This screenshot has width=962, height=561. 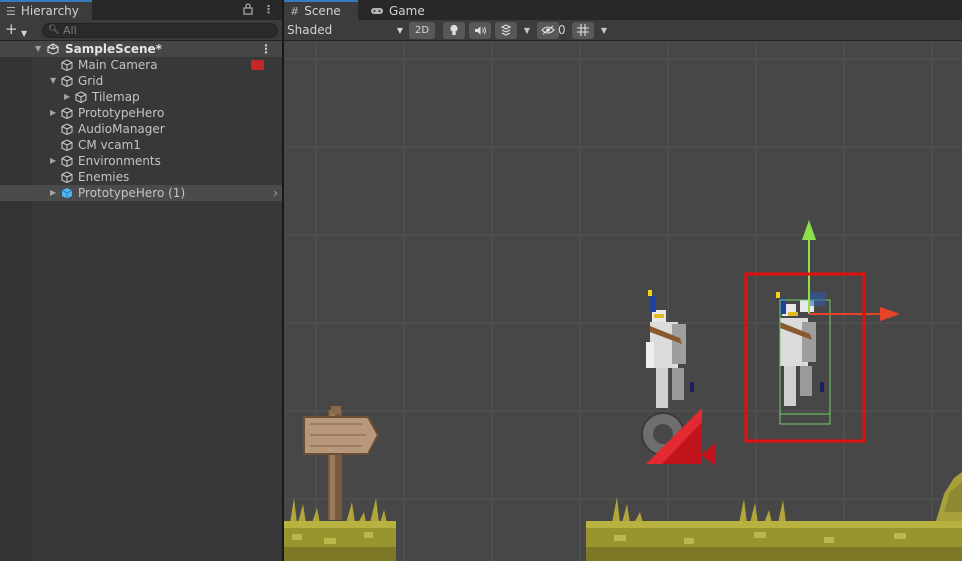 What do you see at coordinates (407, 11) in the screenshot?
I see `tab-game-label: Game` at bounding box center [407, 11].